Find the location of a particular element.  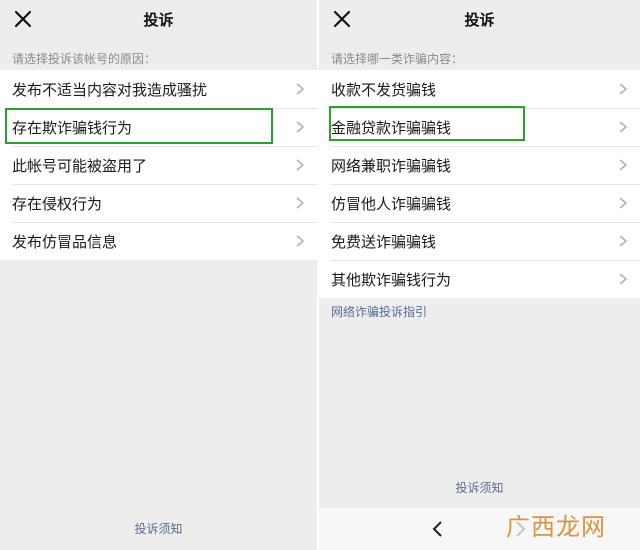

list-item: 发布不适当内容对我造成骚扰 is located at coordinates (158, 89).